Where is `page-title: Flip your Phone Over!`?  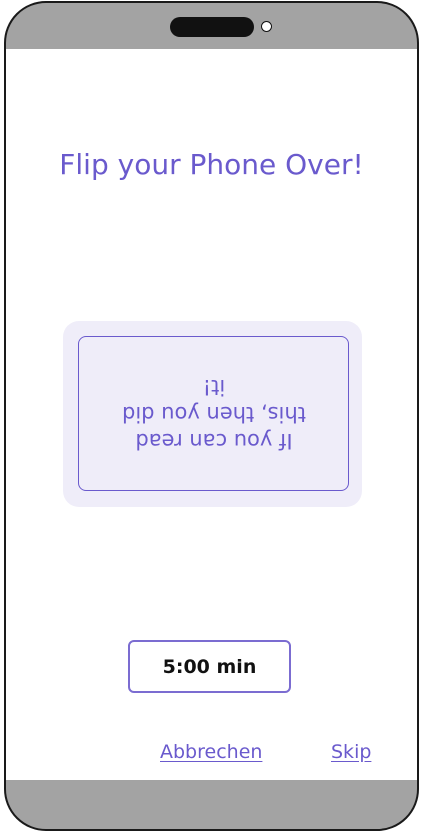 page-title: Flip your Phone Over! is located at coordinates (211, 164).